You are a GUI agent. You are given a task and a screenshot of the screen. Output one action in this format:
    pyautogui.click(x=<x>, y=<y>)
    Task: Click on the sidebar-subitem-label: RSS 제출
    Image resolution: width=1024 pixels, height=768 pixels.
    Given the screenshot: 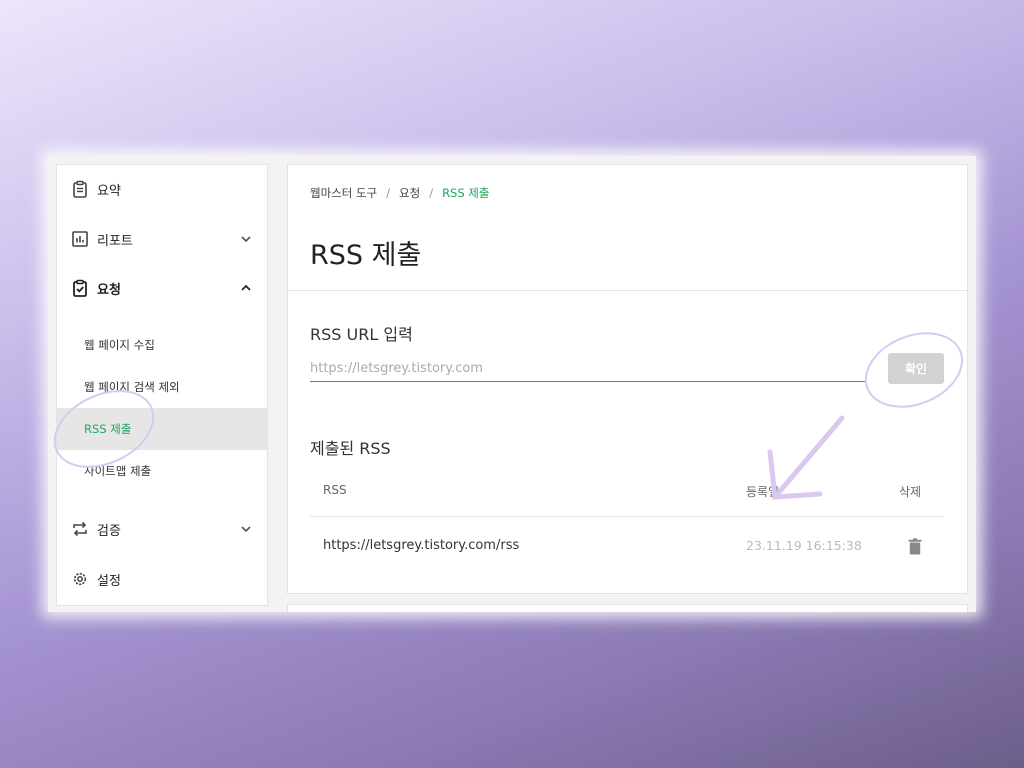 What is the action you would take?
    pyautogui.click(x=108, y=429)
    